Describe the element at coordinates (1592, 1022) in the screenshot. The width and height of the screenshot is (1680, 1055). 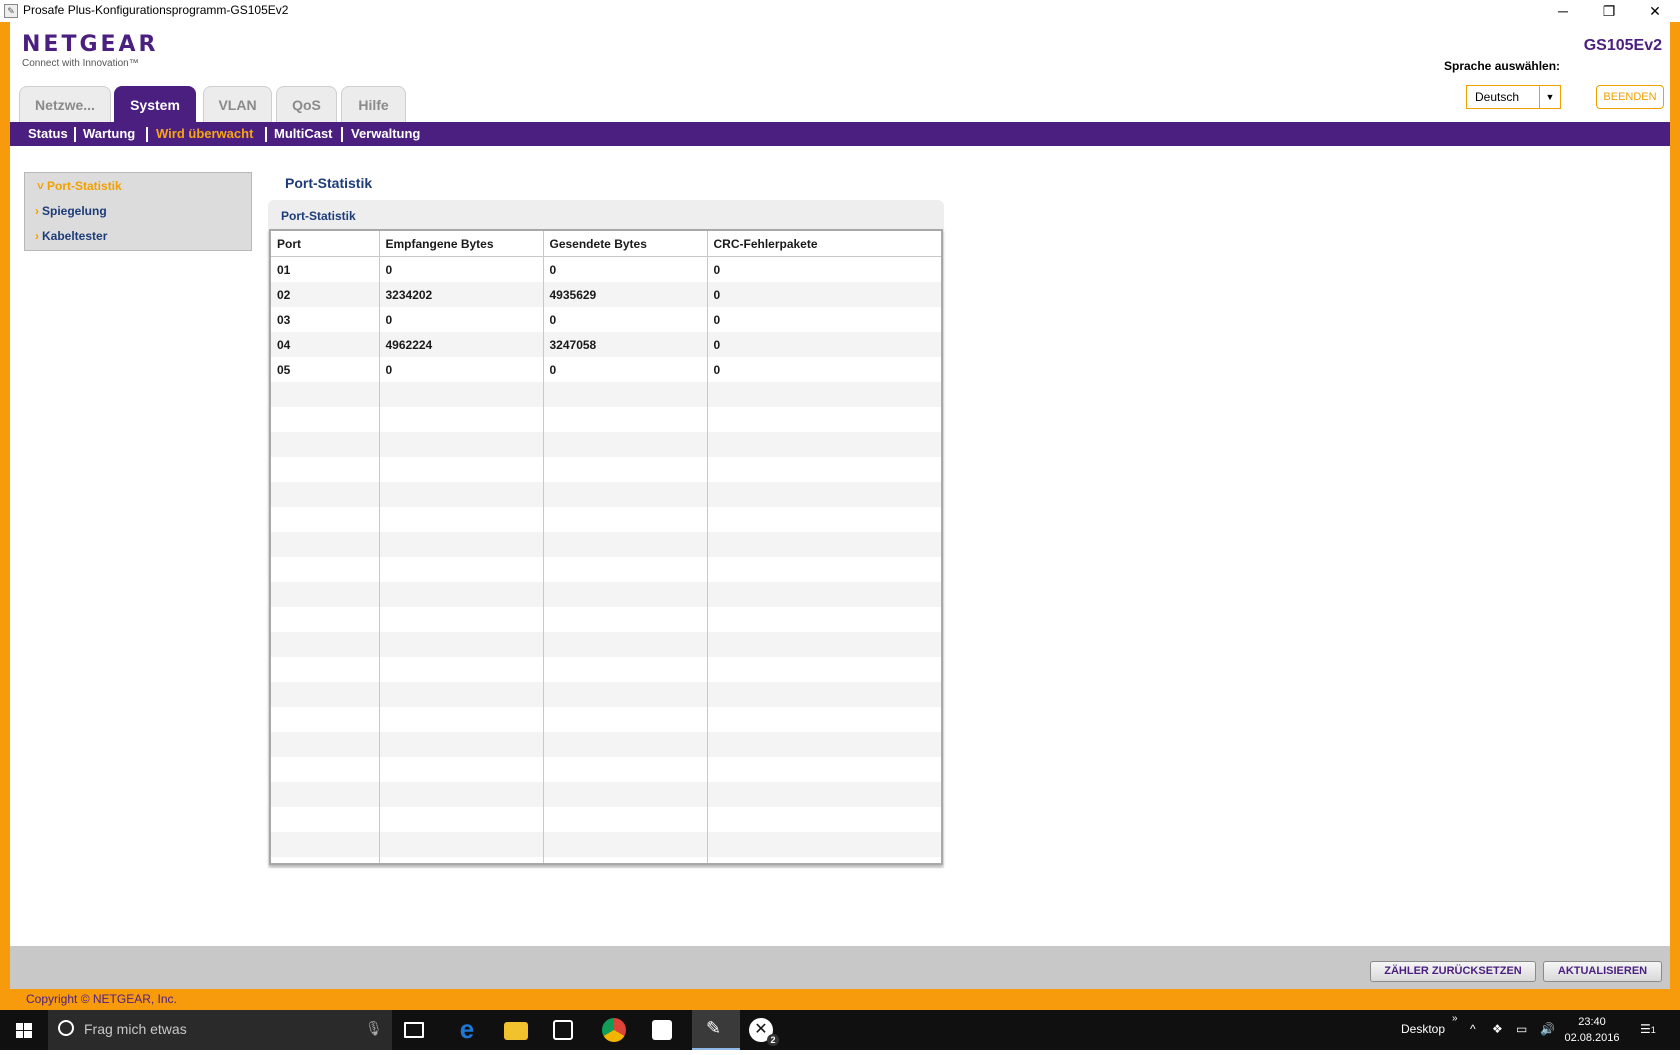
I see `clock-time: 23:40` at that location.